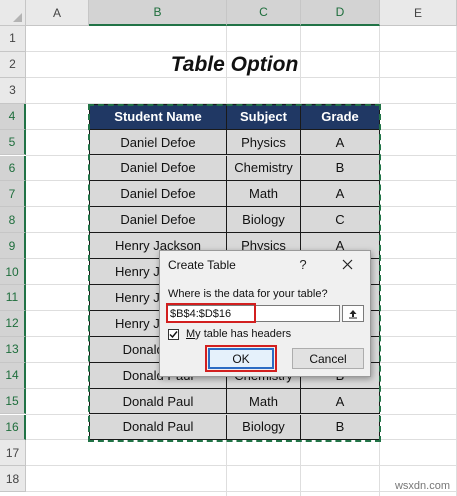  What do you see at coordinates (234, 64) in the screenshot?
I see `sheet-title: Table Option` at bounding box center [234, 64].